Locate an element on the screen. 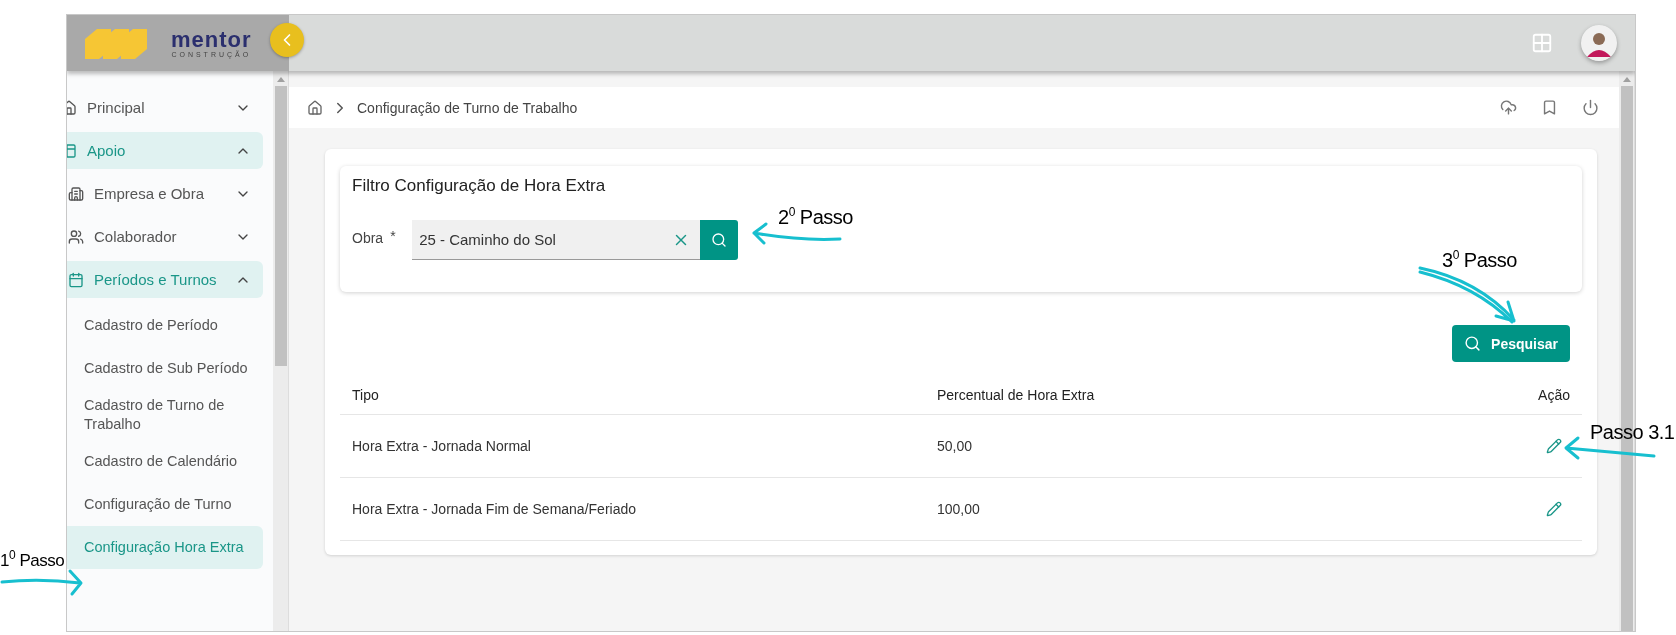 The image size is (1676, 635). sidebar-item: Empresa e Obra is located at coordinates (165, 193).